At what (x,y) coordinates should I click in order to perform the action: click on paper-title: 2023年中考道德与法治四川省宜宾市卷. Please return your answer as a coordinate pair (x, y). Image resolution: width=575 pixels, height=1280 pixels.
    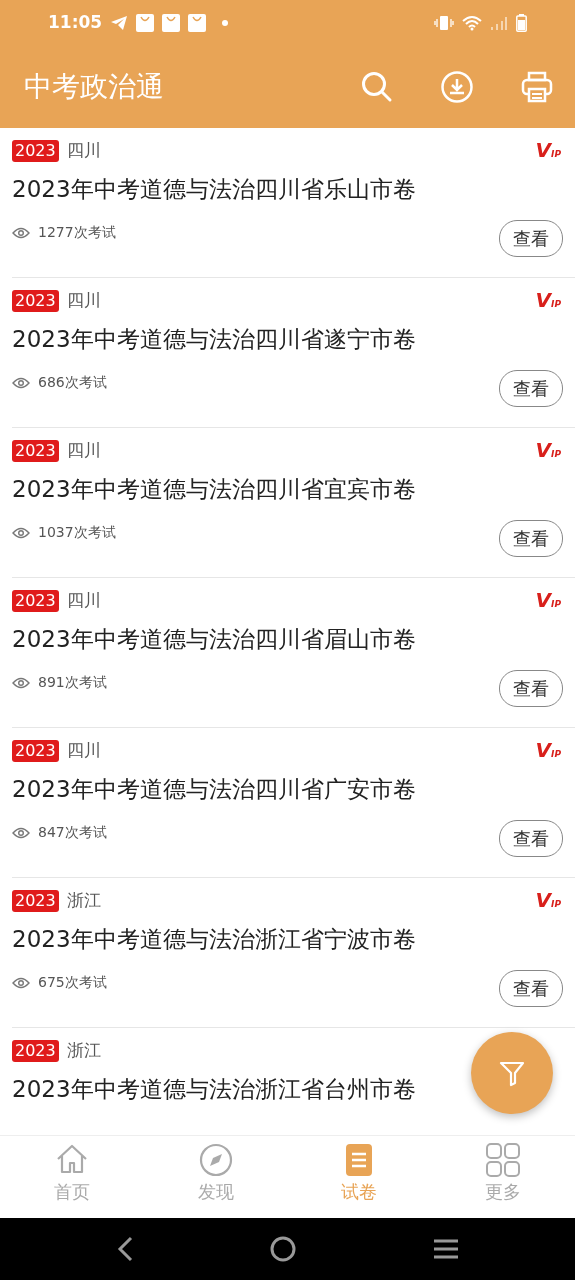
    Looking at the image, I should click on (214, 489).